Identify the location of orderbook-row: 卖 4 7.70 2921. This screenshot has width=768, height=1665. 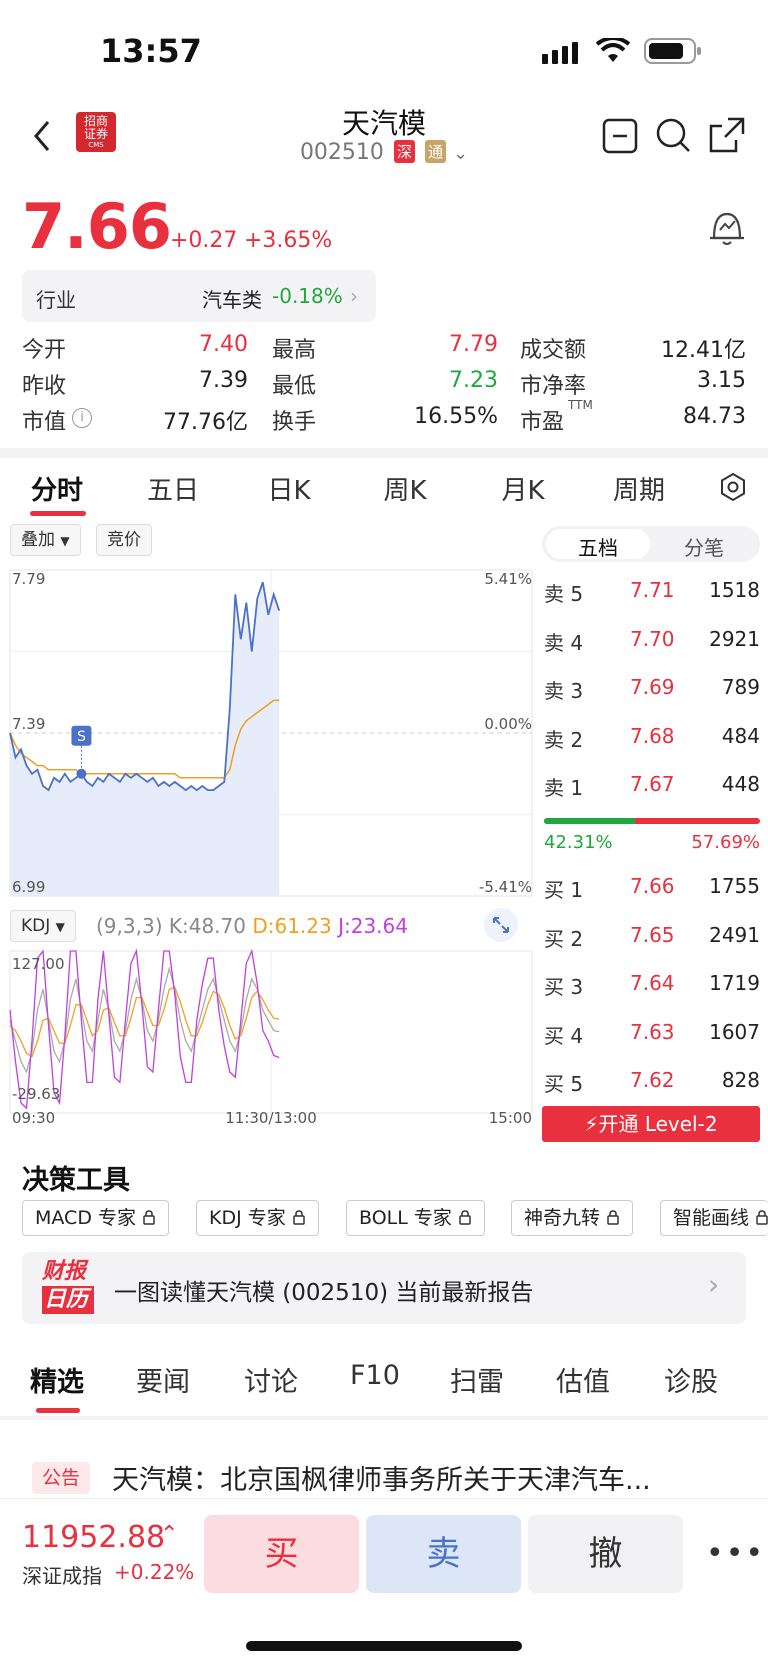
(652, 647).